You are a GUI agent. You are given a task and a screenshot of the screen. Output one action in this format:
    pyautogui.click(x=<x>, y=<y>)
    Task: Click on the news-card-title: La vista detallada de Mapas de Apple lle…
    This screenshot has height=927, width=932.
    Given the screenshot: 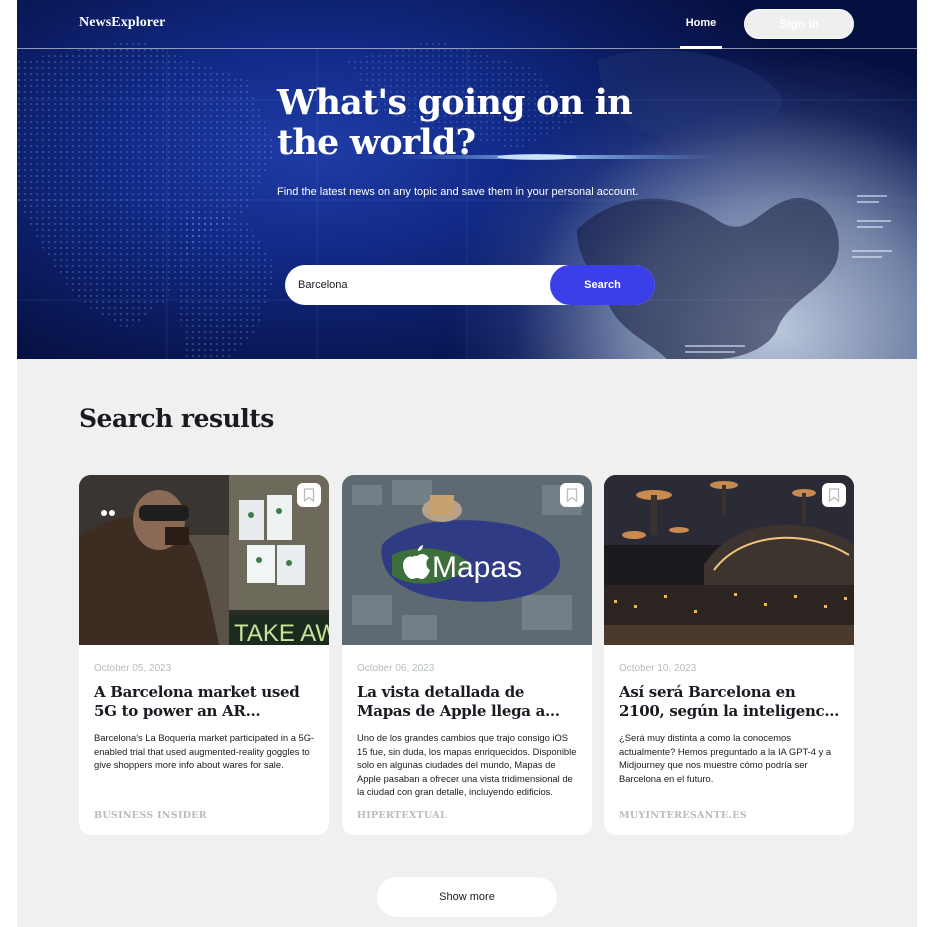 What is the action you would take?
    pyautogui.click(x=451, y=703)
    